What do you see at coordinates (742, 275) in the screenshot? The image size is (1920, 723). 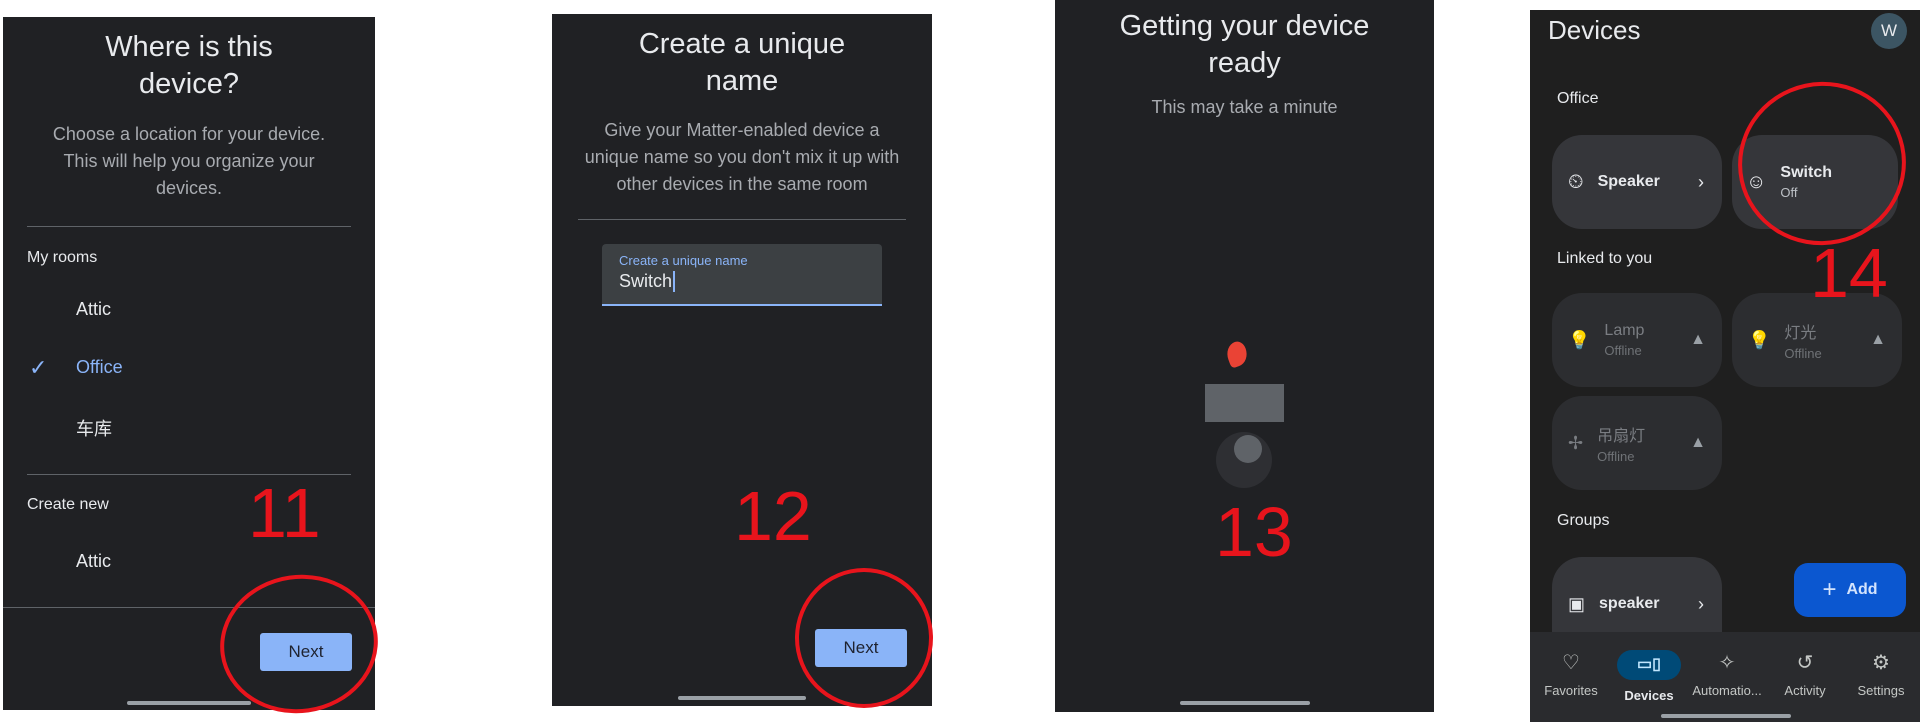 I see `name-input: Create a unique name Switch` at bounding box center [742, 275].